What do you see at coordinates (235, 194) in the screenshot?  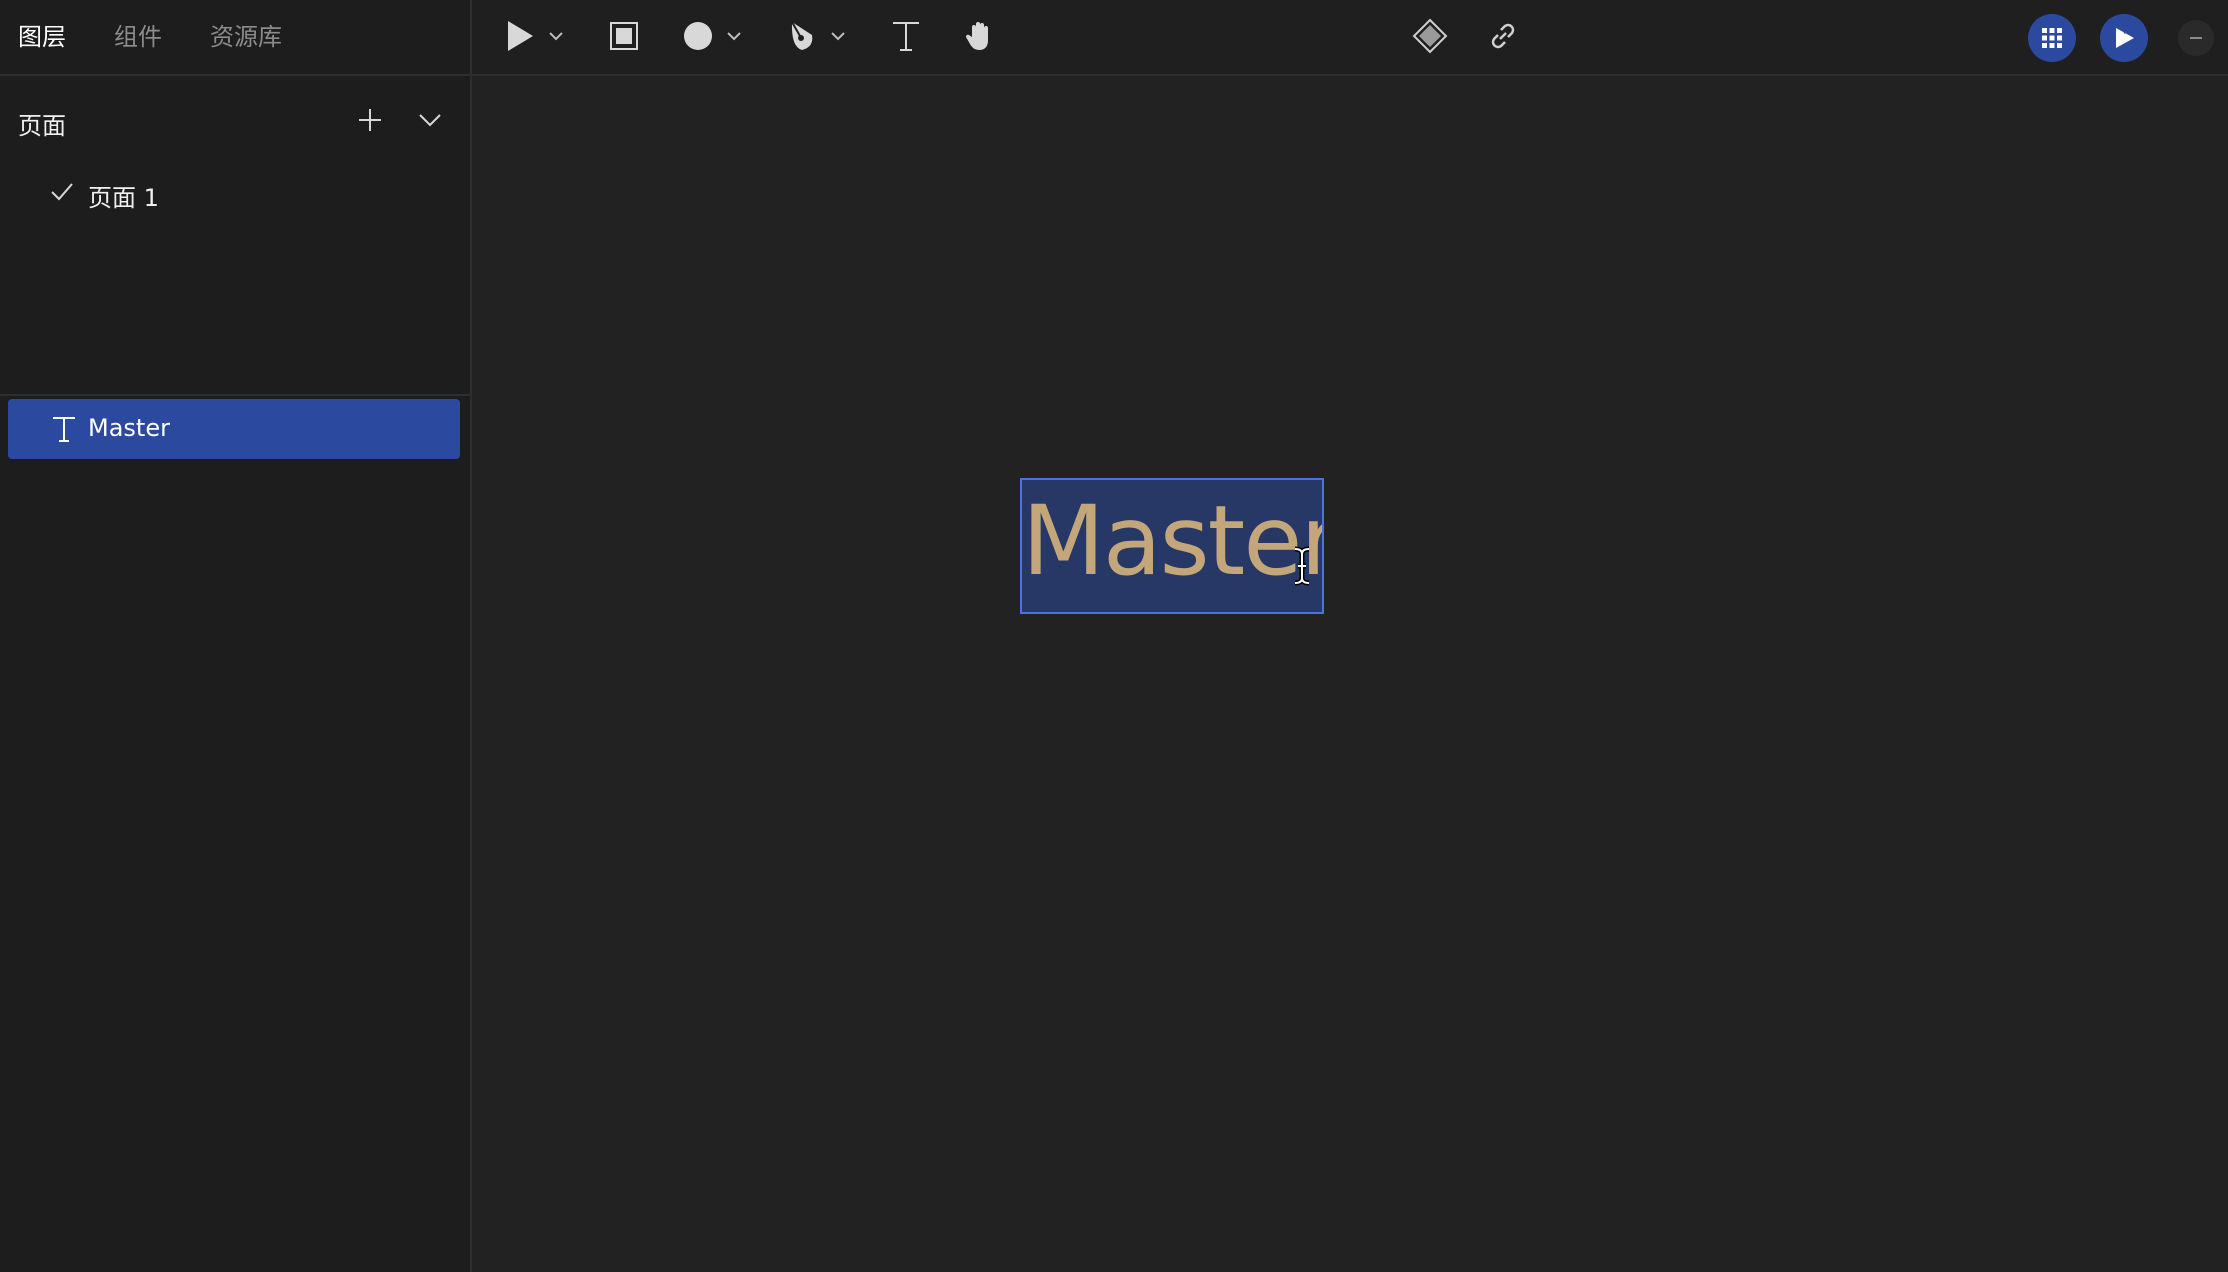 I see `page-item: 页面 1` at bounding box center [235, 194].